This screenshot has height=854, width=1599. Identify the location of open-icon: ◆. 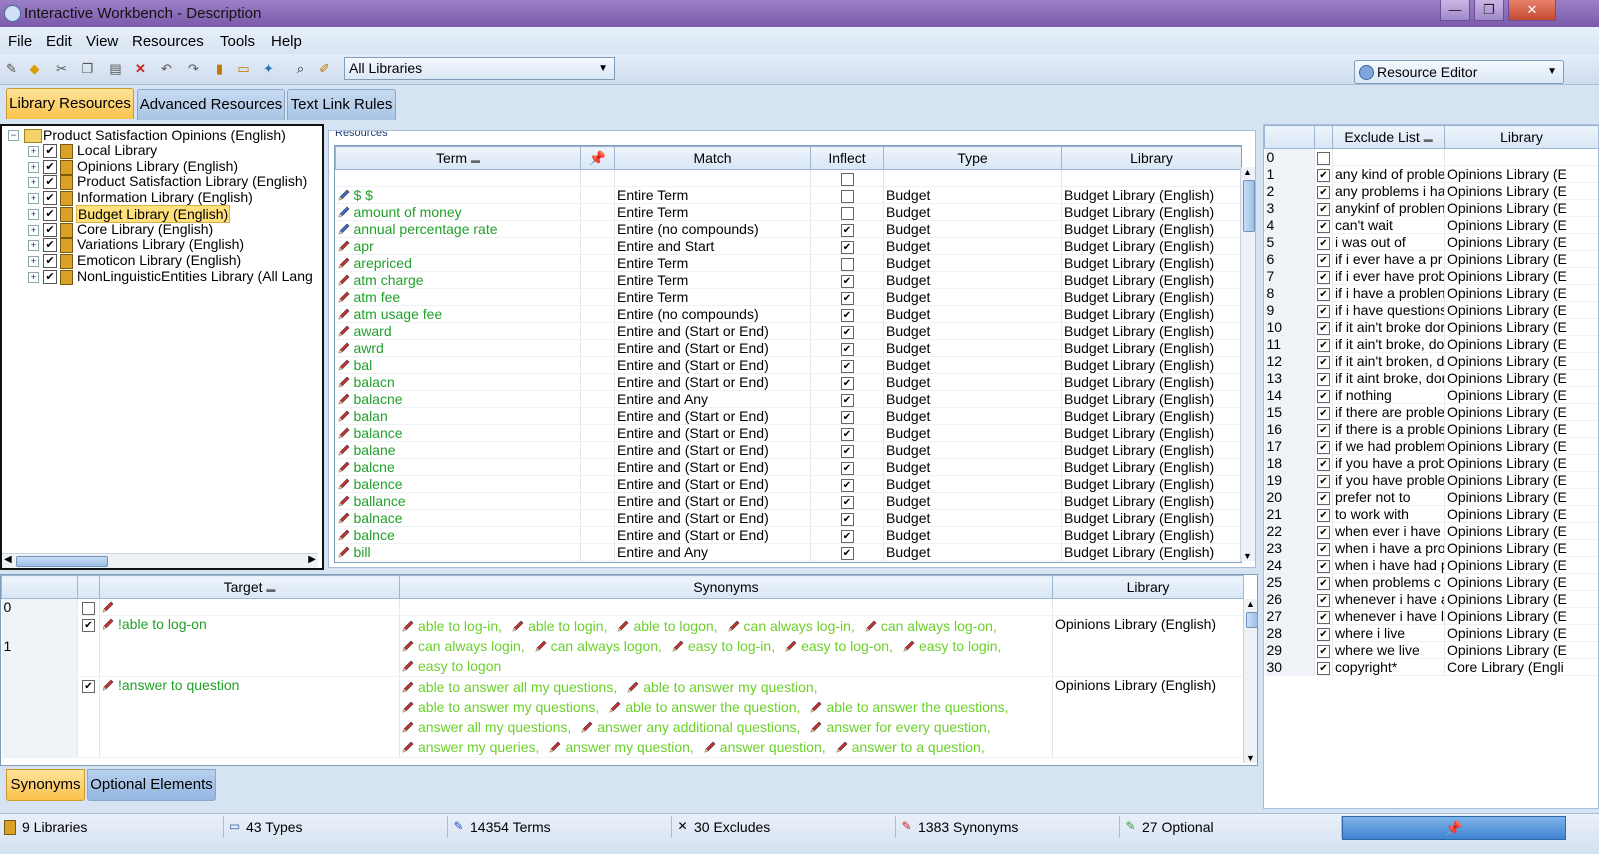
(34, 68).